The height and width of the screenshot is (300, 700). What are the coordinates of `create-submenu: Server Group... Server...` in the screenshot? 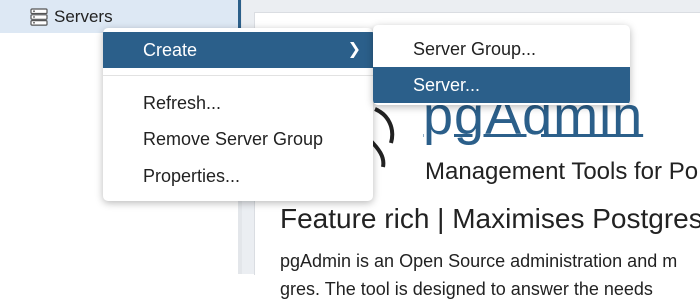 It's located at (501, 65).